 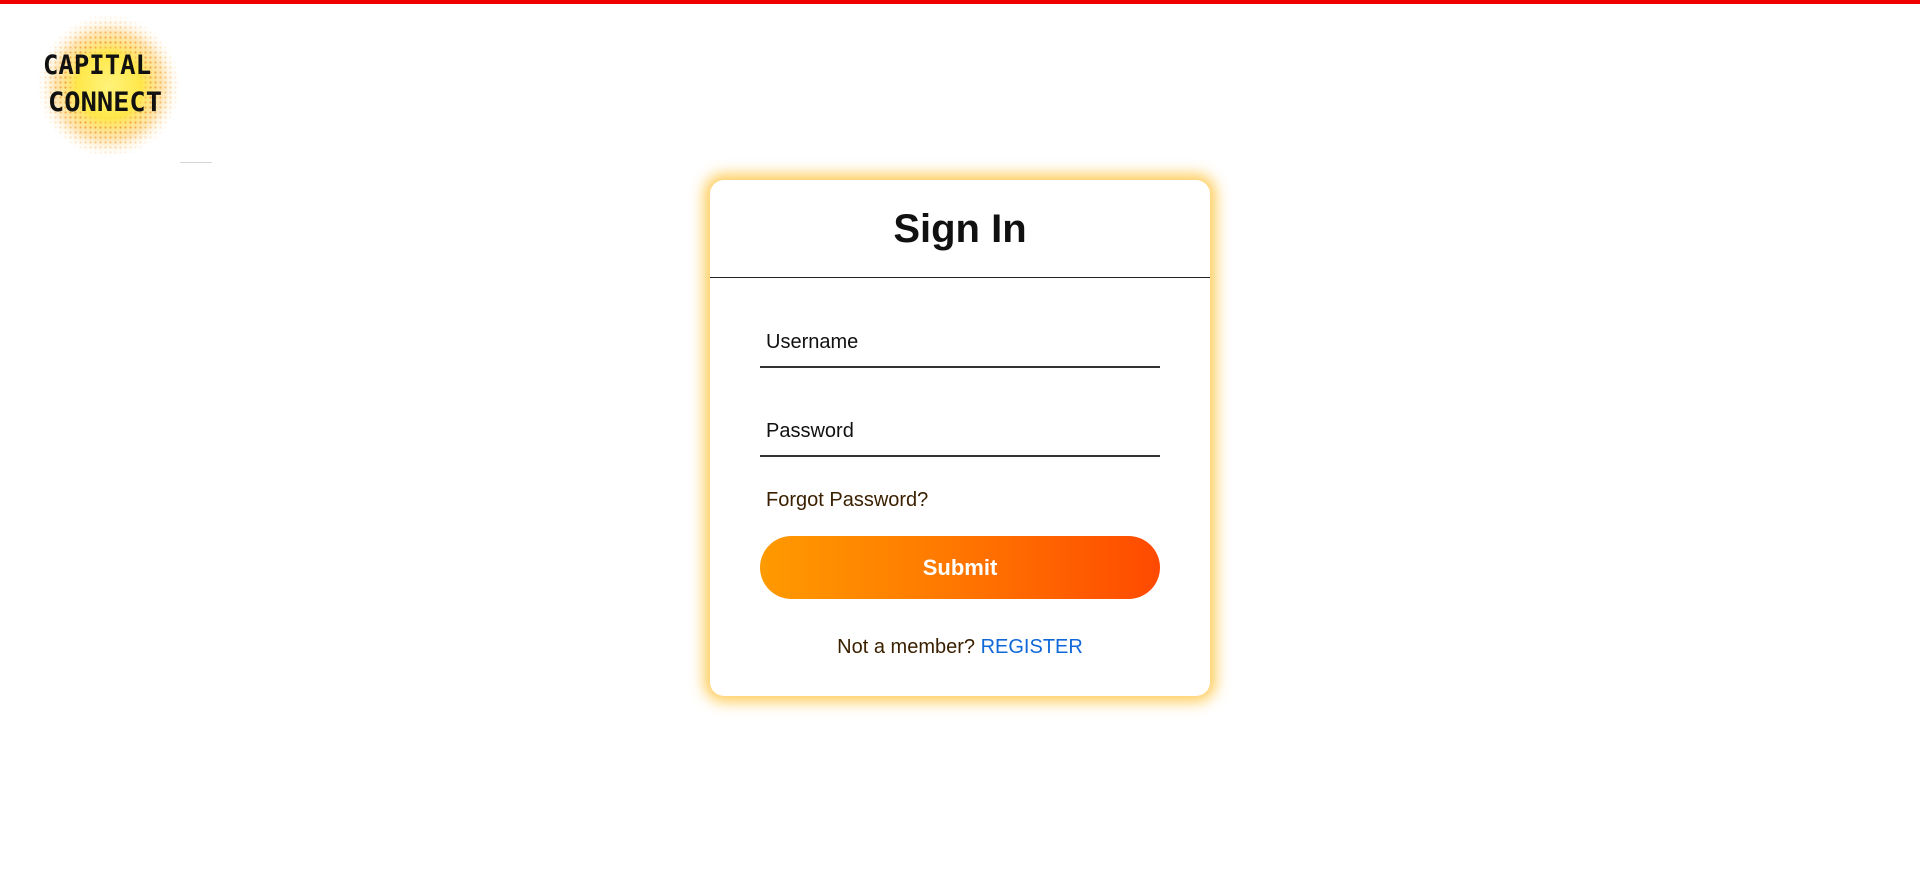 What do you see at coordinates (109, 86) in the screenshot?
I see `capital-connect-logo: CAPITAL CONNECT` at bounding box center [109, 86].